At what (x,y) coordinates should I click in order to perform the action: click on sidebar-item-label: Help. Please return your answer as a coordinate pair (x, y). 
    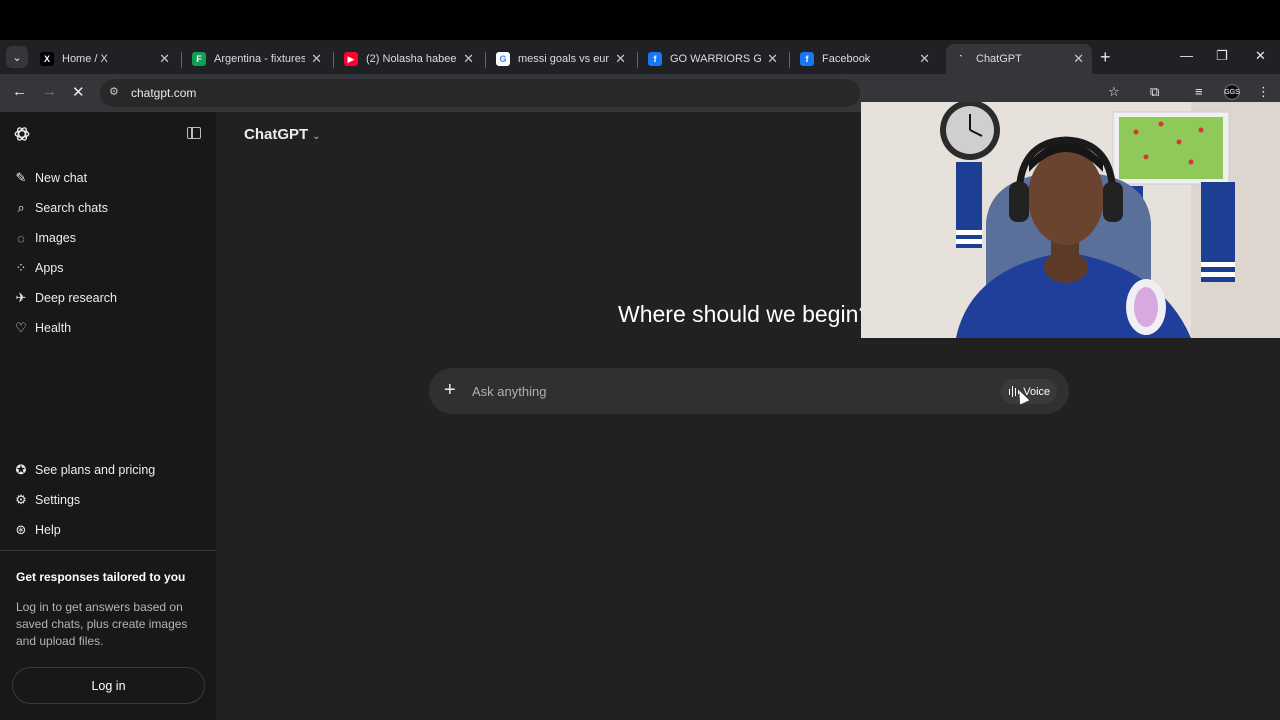
    Looking at the image, I should click on (48, 530).